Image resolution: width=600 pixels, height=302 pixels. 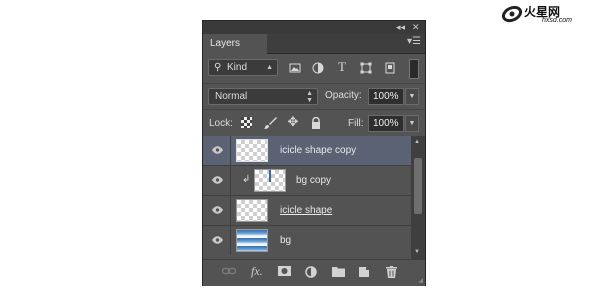 I want to click on layers-toolbar: fx. ◢, so click(x=314, y=272).